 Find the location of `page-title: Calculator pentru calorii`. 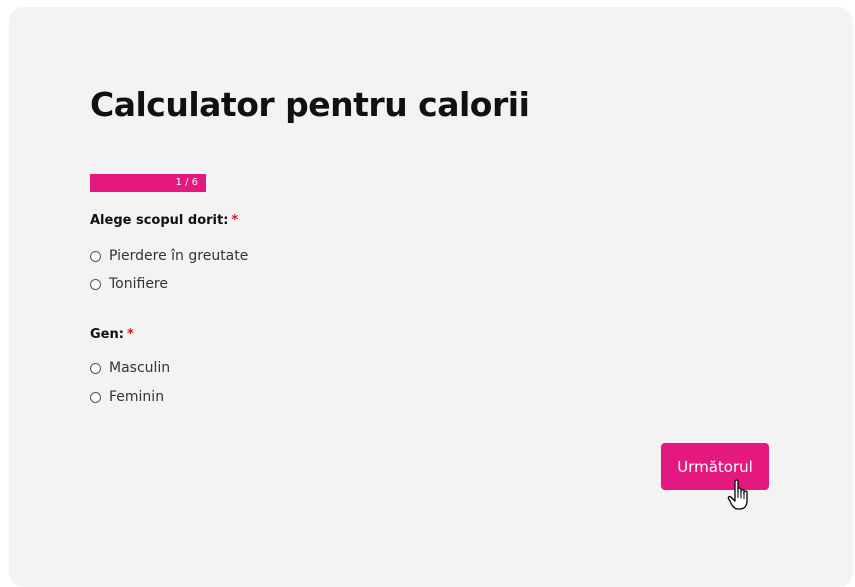

page-title: Calculator pentru calorii is located at coordinates (310, 104).